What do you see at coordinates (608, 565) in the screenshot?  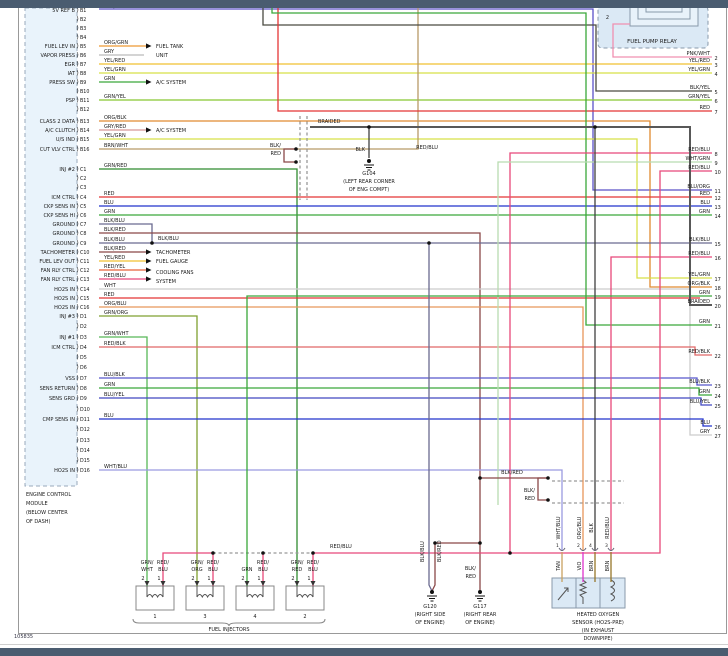 I see `wire-color-label: BRN` at bounding box center [608, 565].